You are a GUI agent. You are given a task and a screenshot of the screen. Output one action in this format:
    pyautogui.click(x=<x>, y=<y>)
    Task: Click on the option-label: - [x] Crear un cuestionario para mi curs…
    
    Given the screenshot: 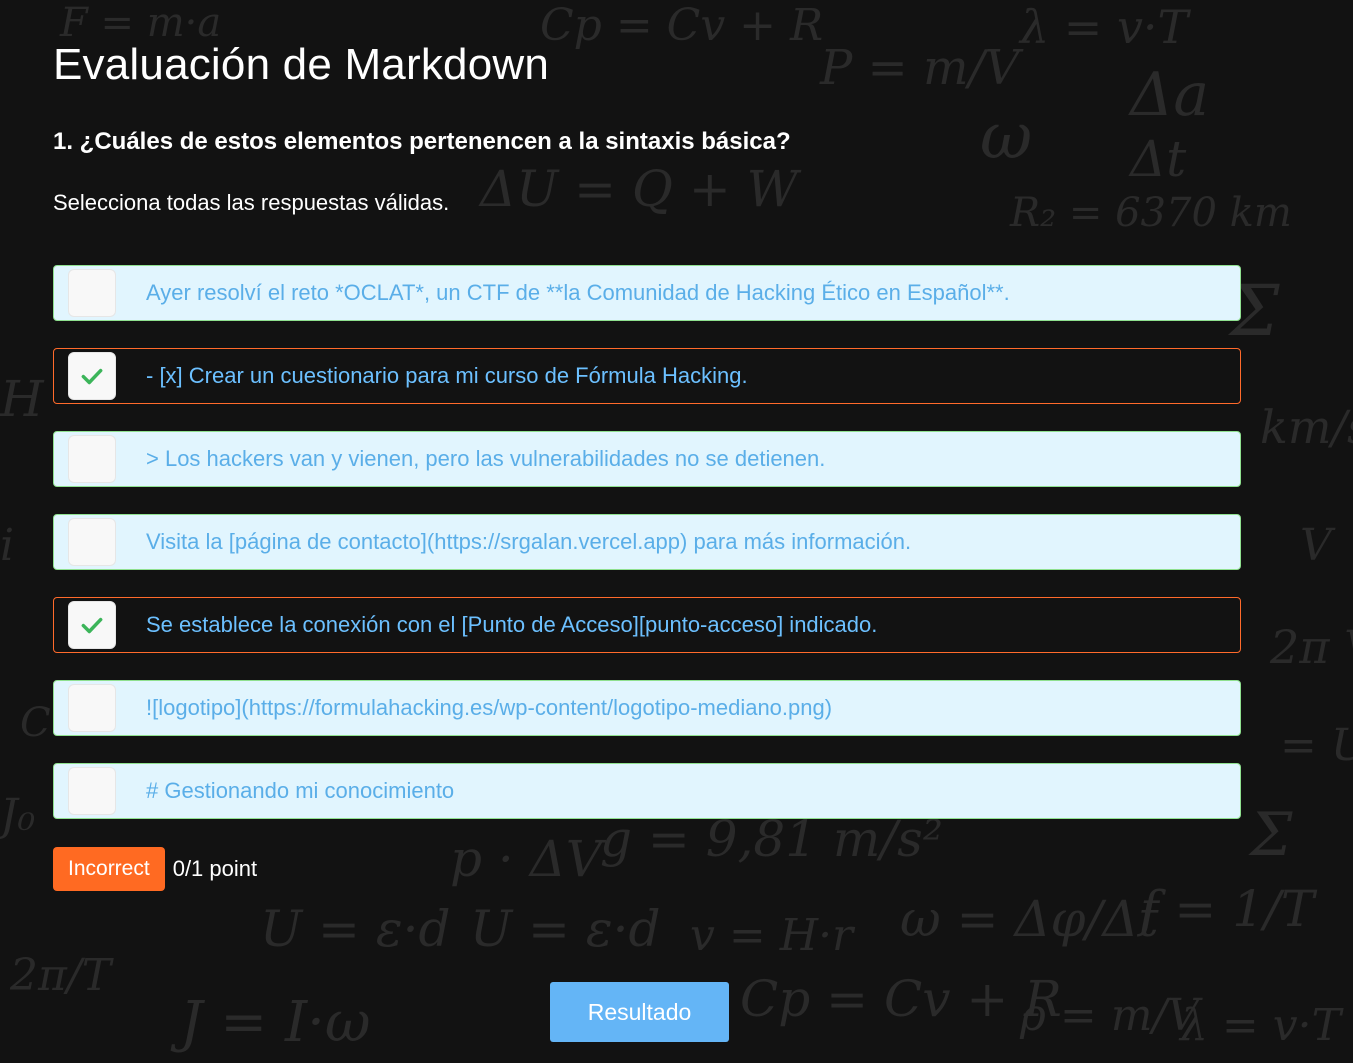 What is the action you would take?
    pyautogui.click(x=447, y=375)
    